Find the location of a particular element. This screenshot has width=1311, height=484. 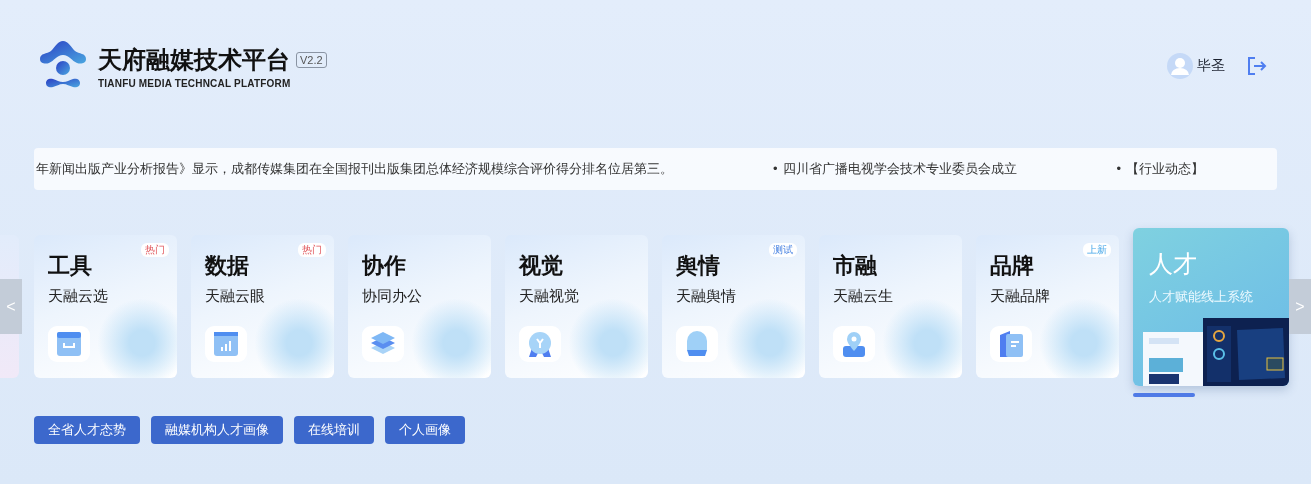

card-title: 协作 is located at coordinates (384, 266).